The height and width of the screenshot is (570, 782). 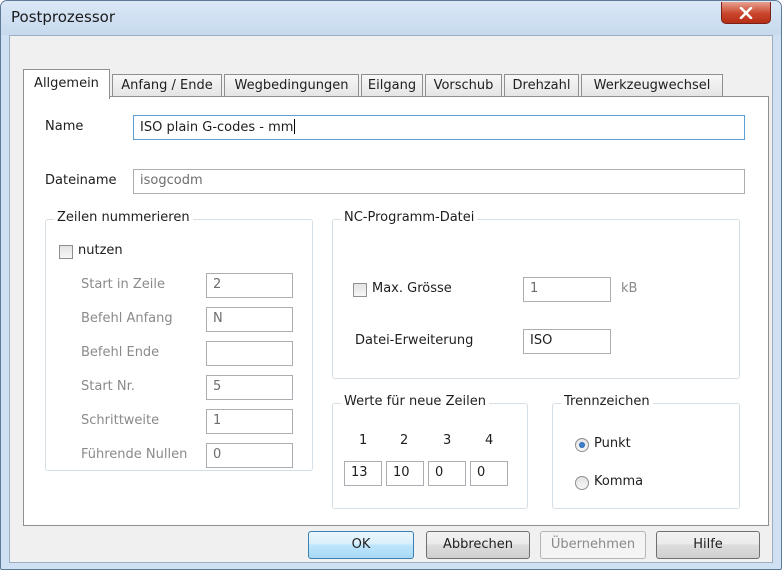 I want to click on close-icon, so click(x=746, y=12).